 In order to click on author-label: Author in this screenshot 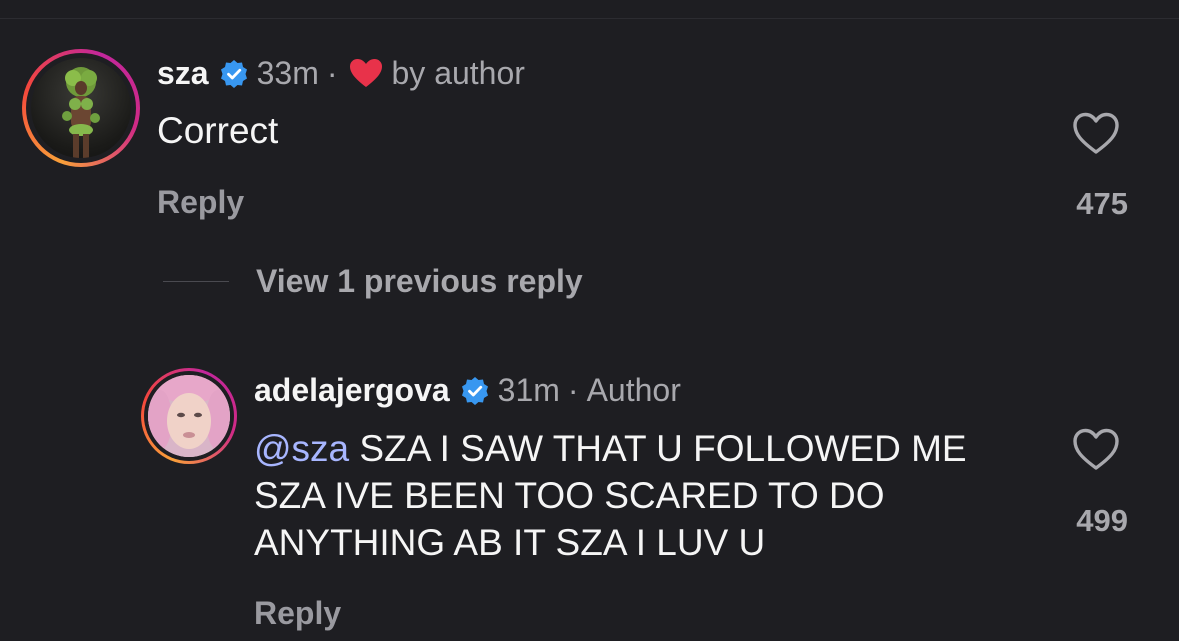, I will do `click(633, 390)`.